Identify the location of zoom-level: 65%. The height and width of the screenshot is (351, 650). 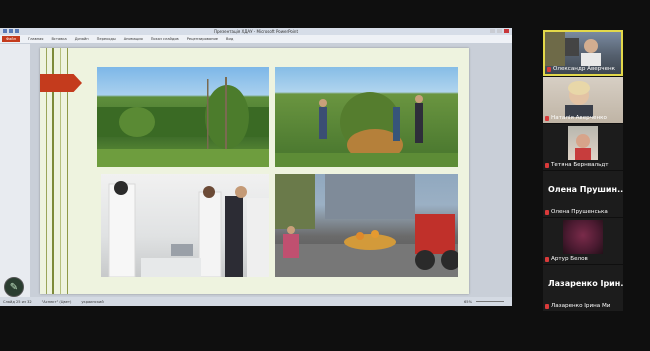
(468, 302).